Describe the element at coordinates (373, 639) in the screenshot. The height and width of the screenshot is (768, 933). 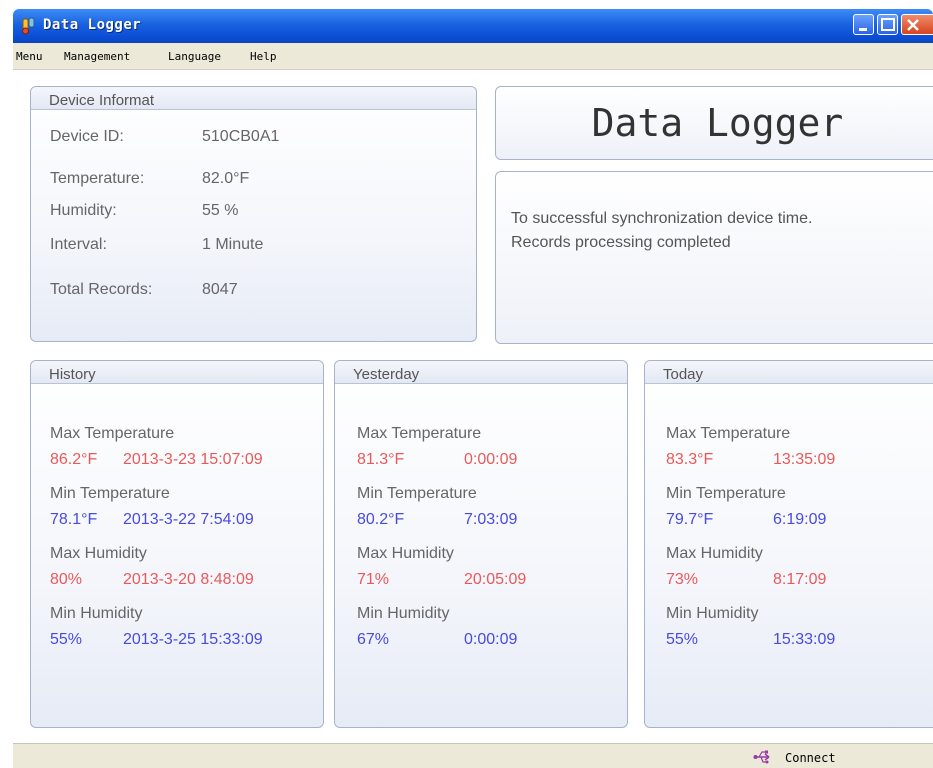
I see `min-humidity-value: 67%` at that location.